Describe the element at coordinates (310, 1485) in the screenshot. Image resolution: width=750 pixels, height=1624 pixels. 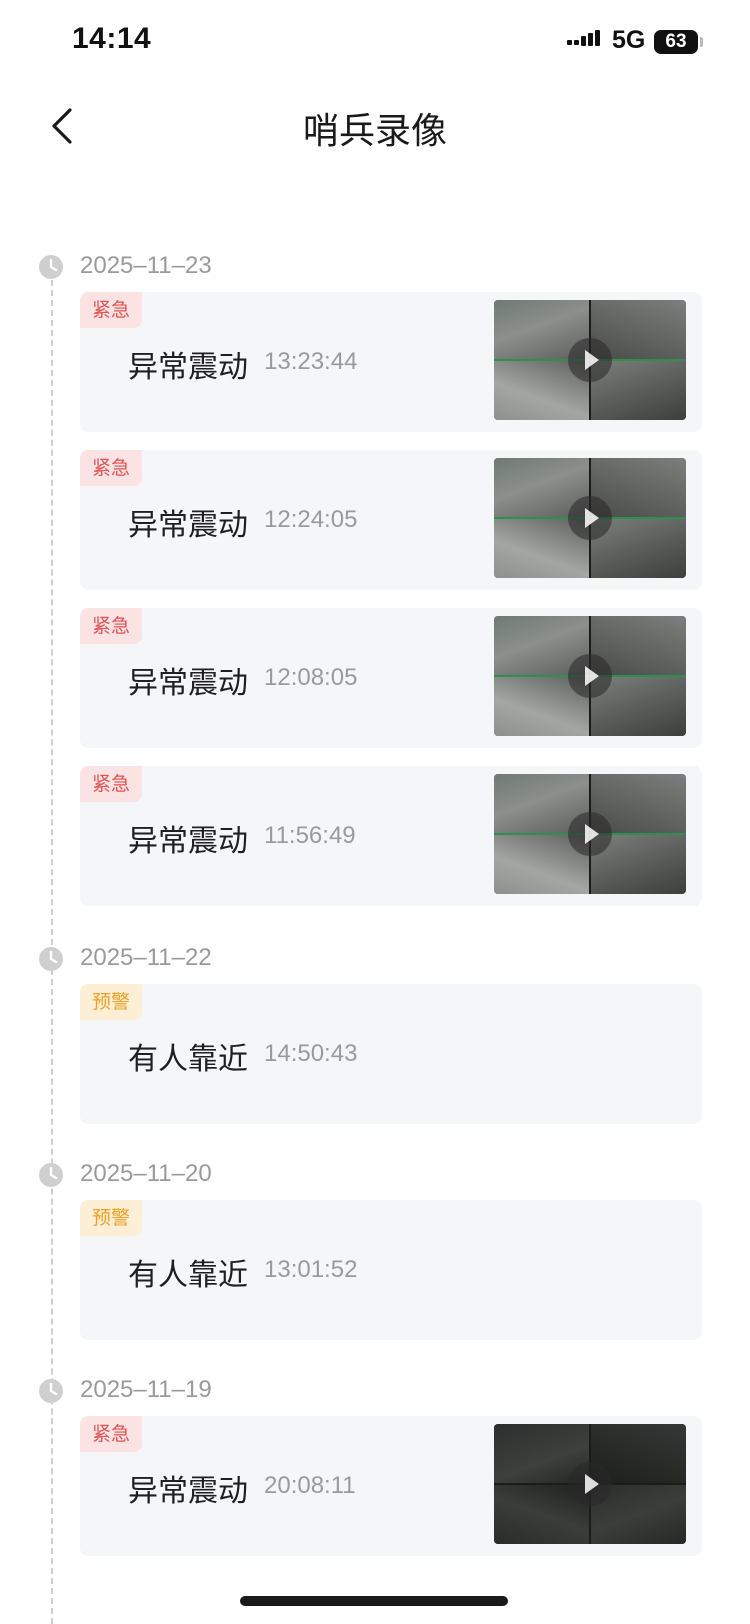
I see `event-time: 20:08:11` at that location.